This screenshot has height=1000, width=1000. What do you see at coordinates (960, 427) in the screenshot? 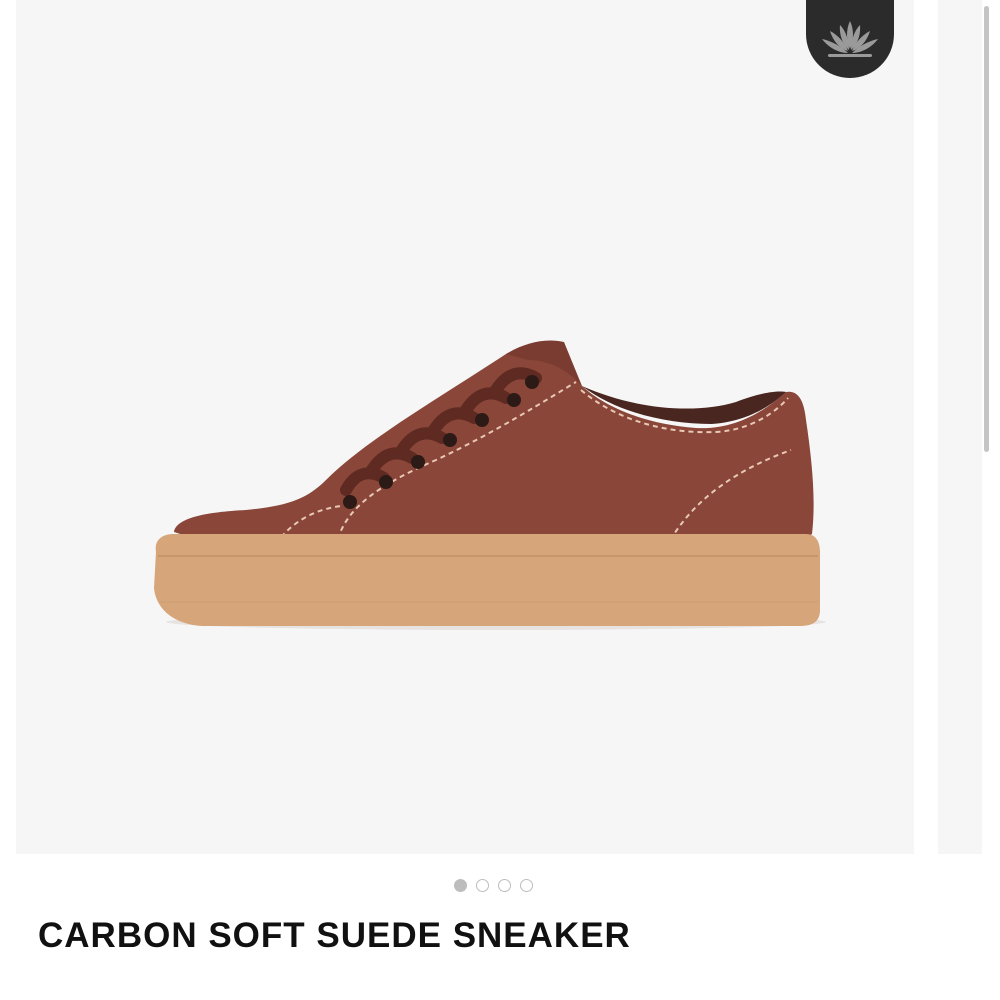
I see `next-slide-peek` at bounding box center [960, 427].